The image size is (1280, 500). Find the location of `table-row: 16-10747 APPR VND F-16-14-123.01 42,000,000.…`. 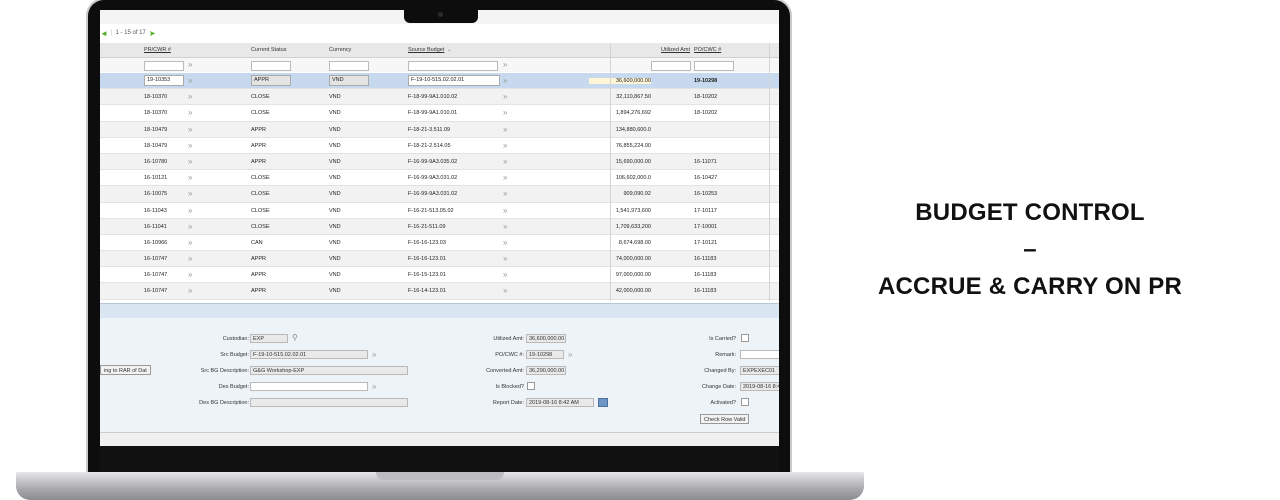

table-row: 16-10747 APPR VND F-16-14-123.01 42,000,000.… is located at coordinates (439, 291).